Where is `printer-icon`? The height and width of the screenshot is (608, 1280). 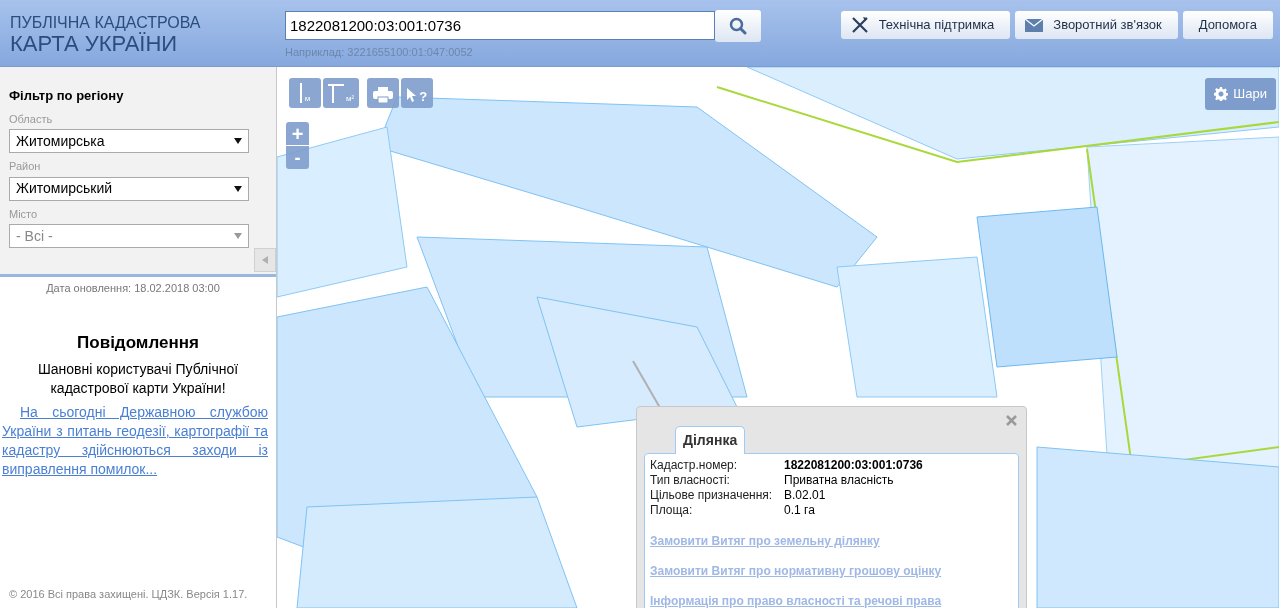
printer-icon is located at coordinates (383, 95).